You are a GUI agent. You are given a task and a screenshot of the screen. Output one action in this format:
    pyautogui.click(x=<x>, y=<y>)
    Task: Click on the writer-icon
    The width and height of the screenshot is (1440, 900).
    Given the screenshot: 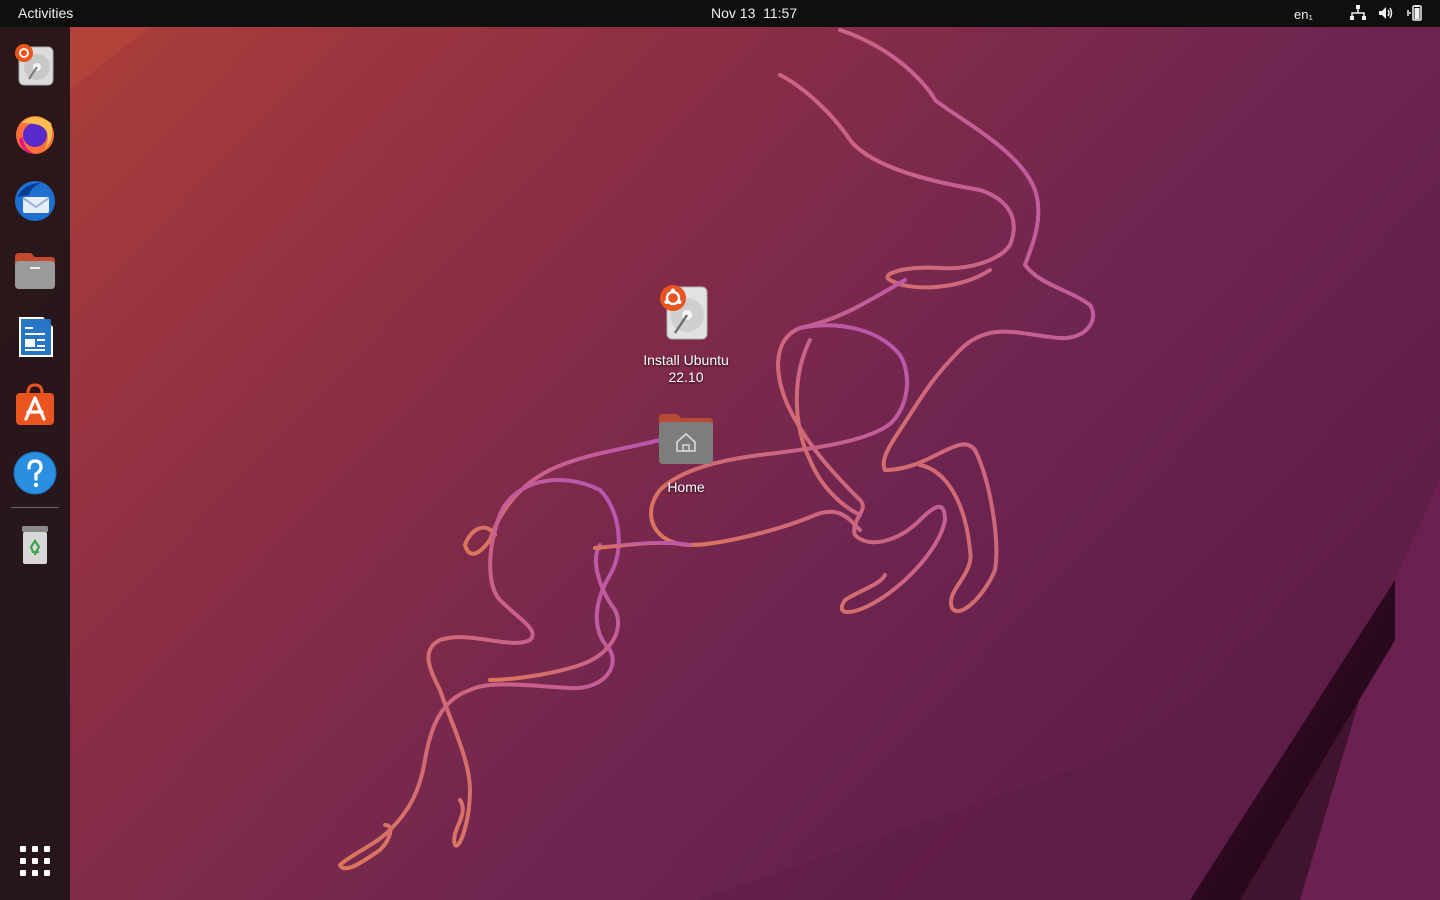 What is the action you would take?
    pyautogui.click(x=36, y=337)
    